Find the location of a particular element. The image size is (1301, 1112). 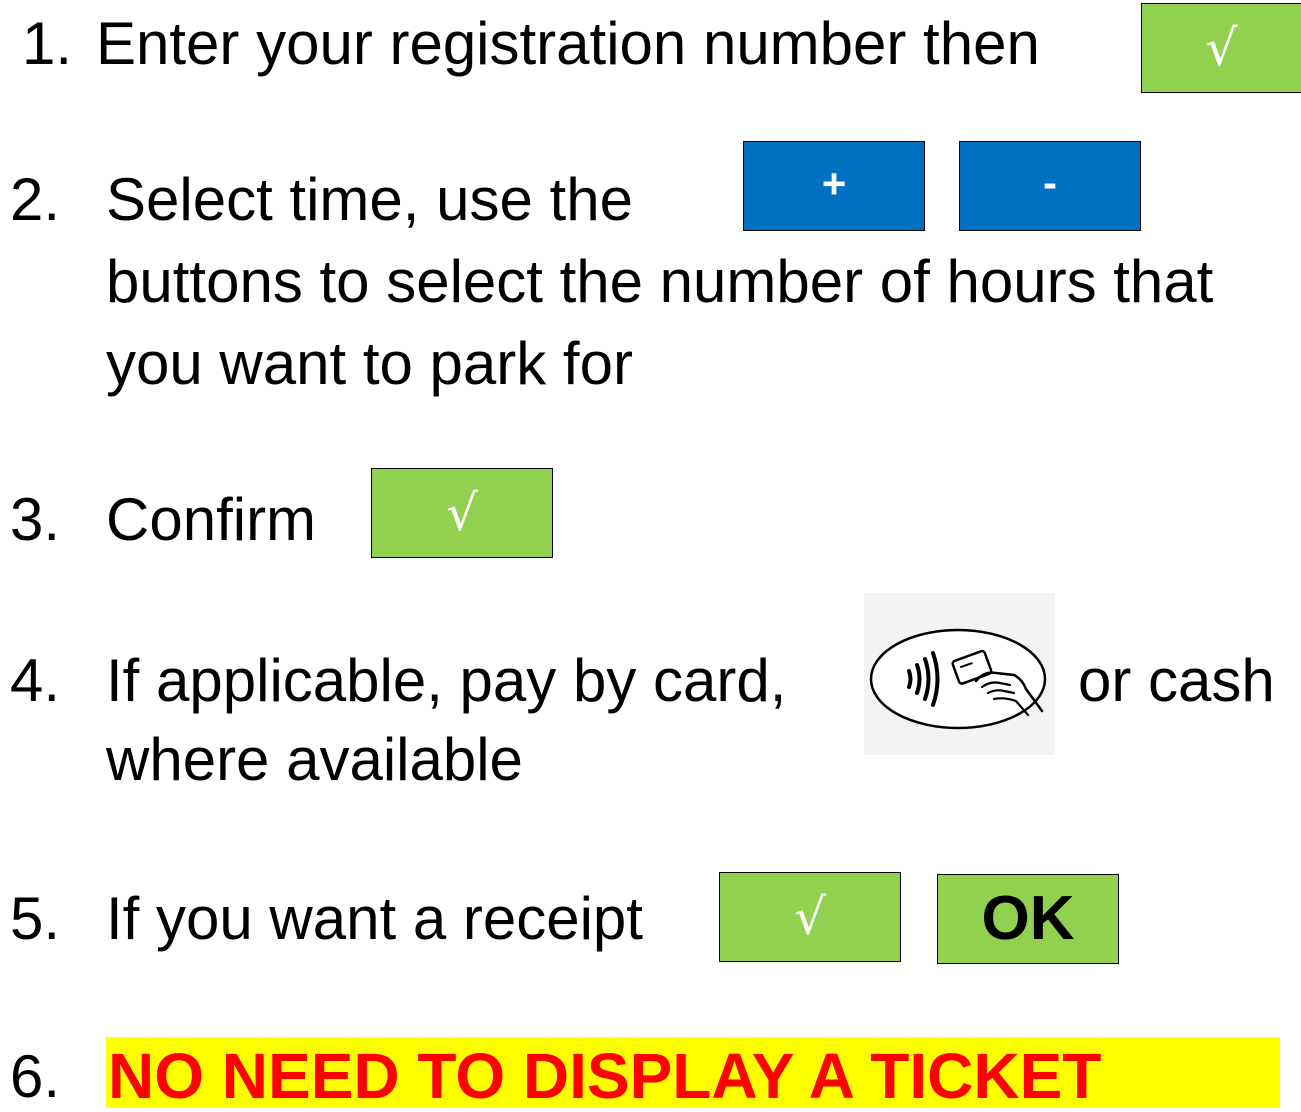

minus-button: - is located at coordinates (1050, 186).